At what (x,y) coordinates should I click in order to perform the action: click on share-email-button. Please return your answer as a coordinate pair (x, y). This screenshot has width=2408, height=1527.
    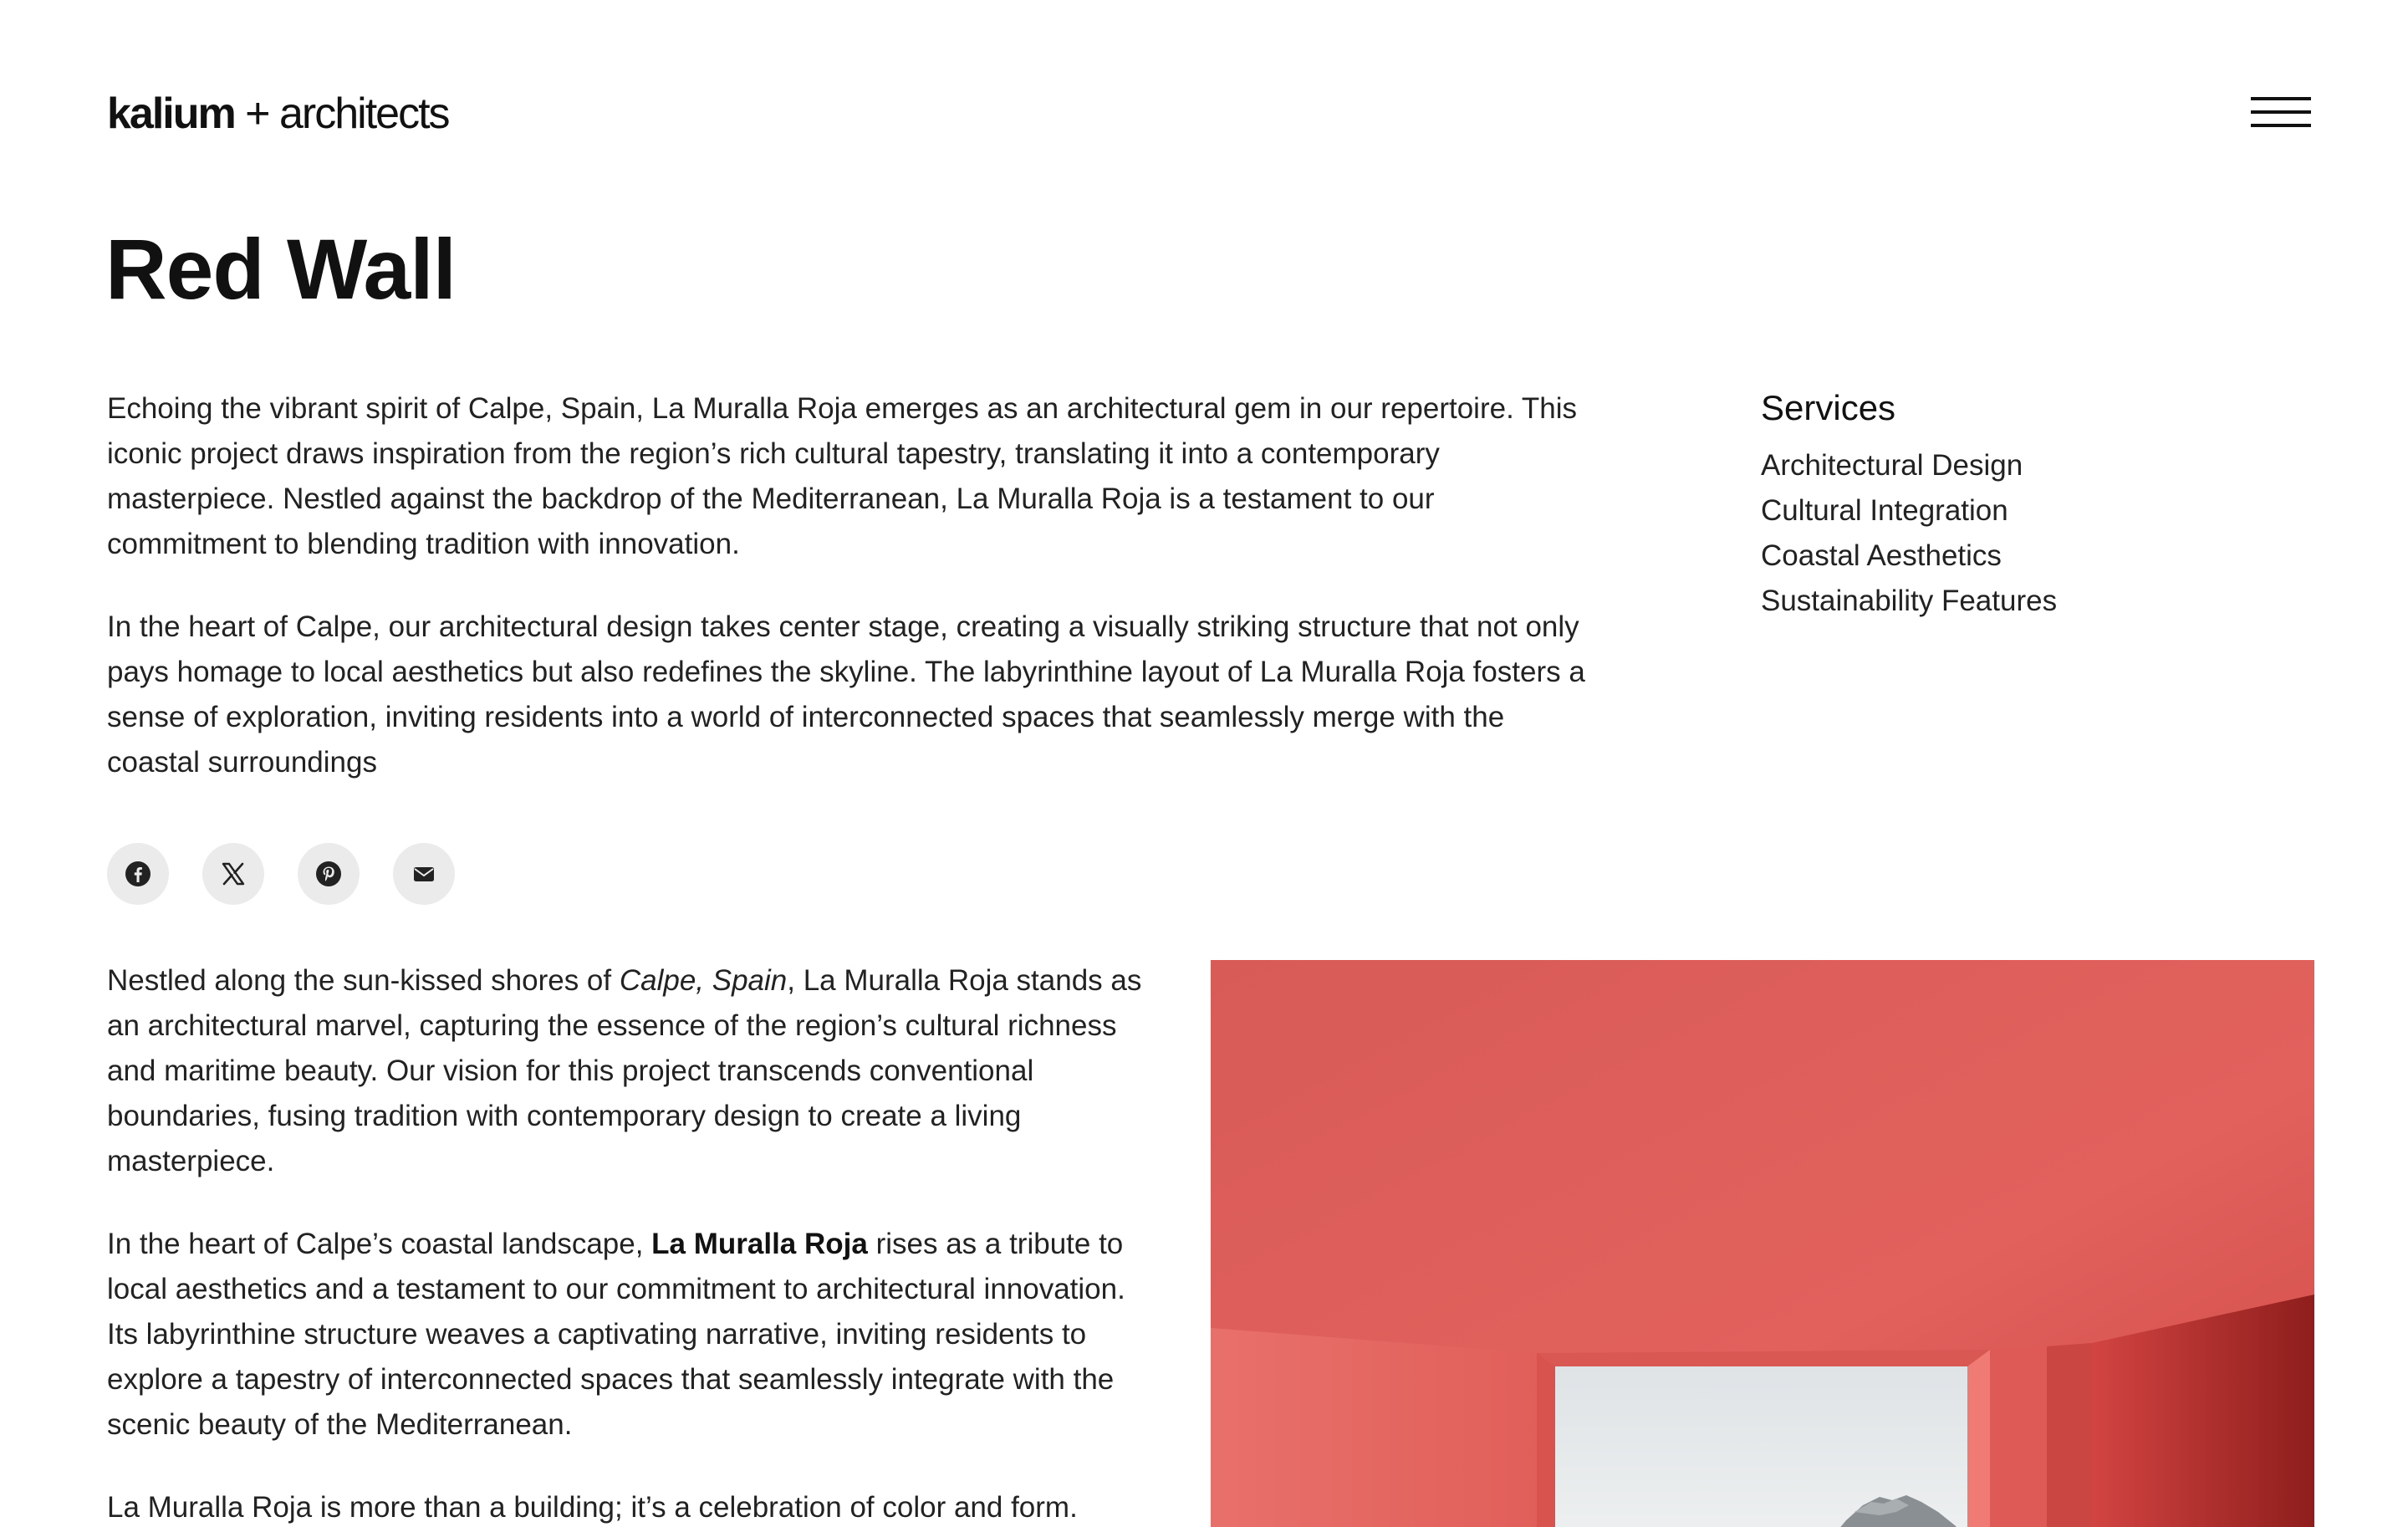
    Looking at the image, I should click on (424, 874).